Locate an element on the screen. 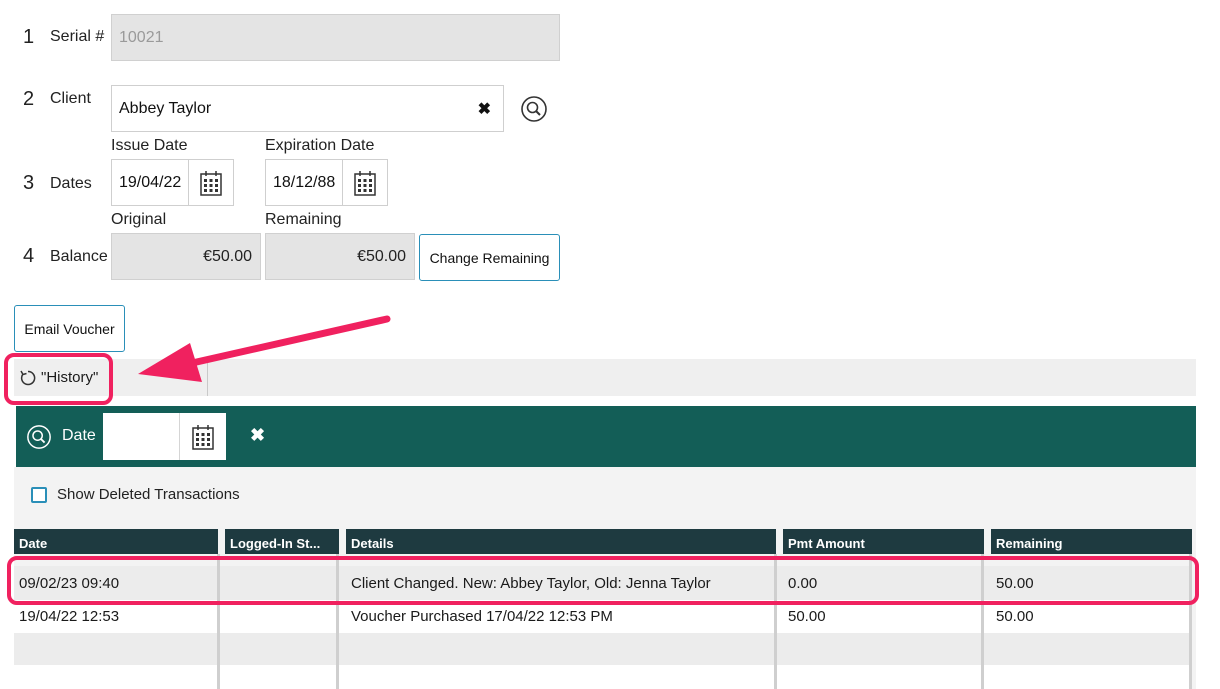 This screenshot has width=1220, height=689. issue-date-field: 19/04/22 is located at coordinates (172, 182).